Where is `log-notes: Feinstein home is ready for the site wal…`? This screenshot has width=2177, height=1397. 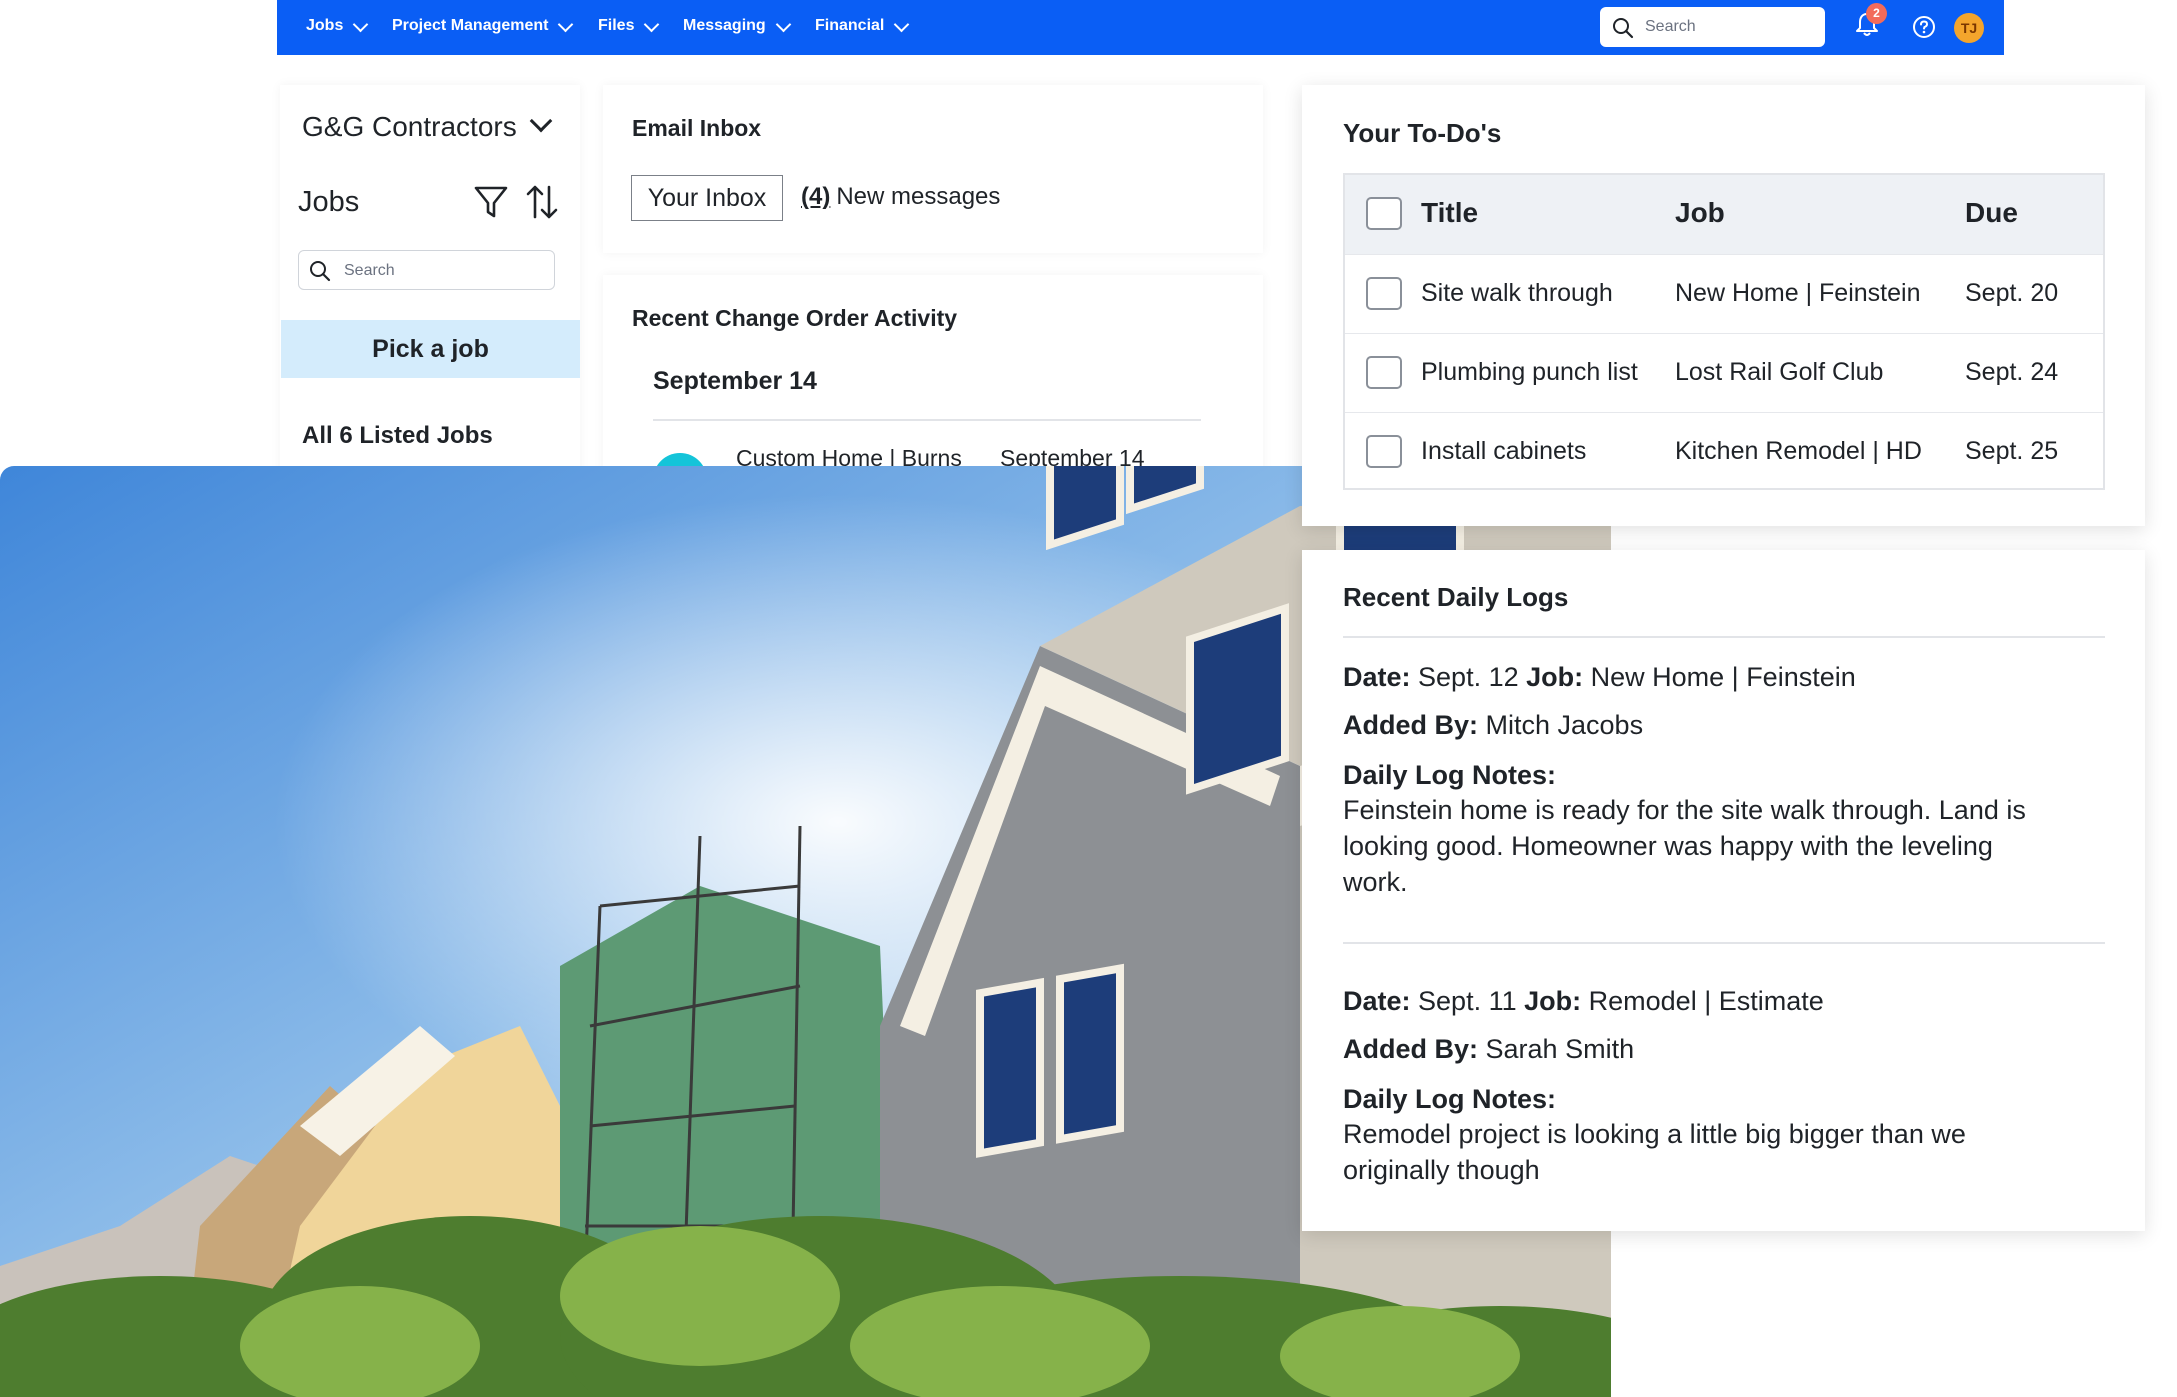 log-notes: Feinstein home is ready for the site wal… is located at coordinates (1684, 846).